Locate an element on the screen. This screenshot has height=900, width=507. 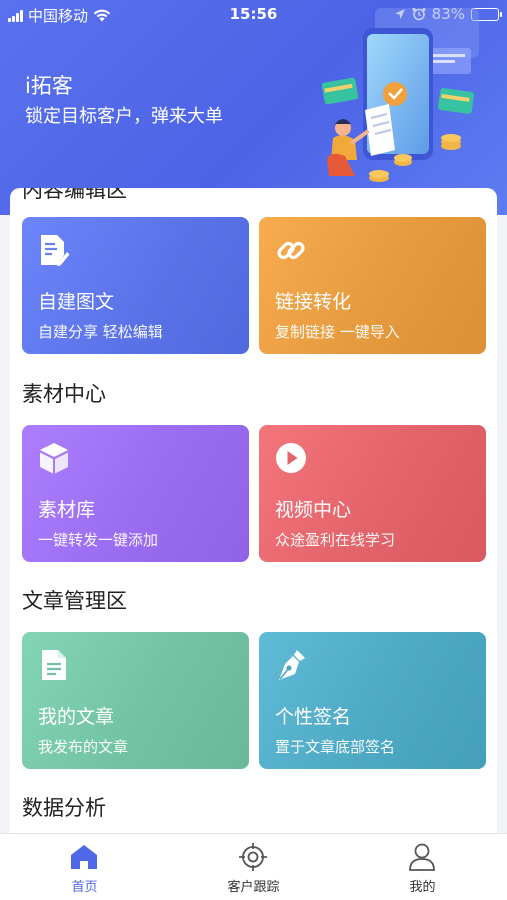
tile-video-center: 视频中心 众途盈利在线学习 is located at coordinates (372, 493).